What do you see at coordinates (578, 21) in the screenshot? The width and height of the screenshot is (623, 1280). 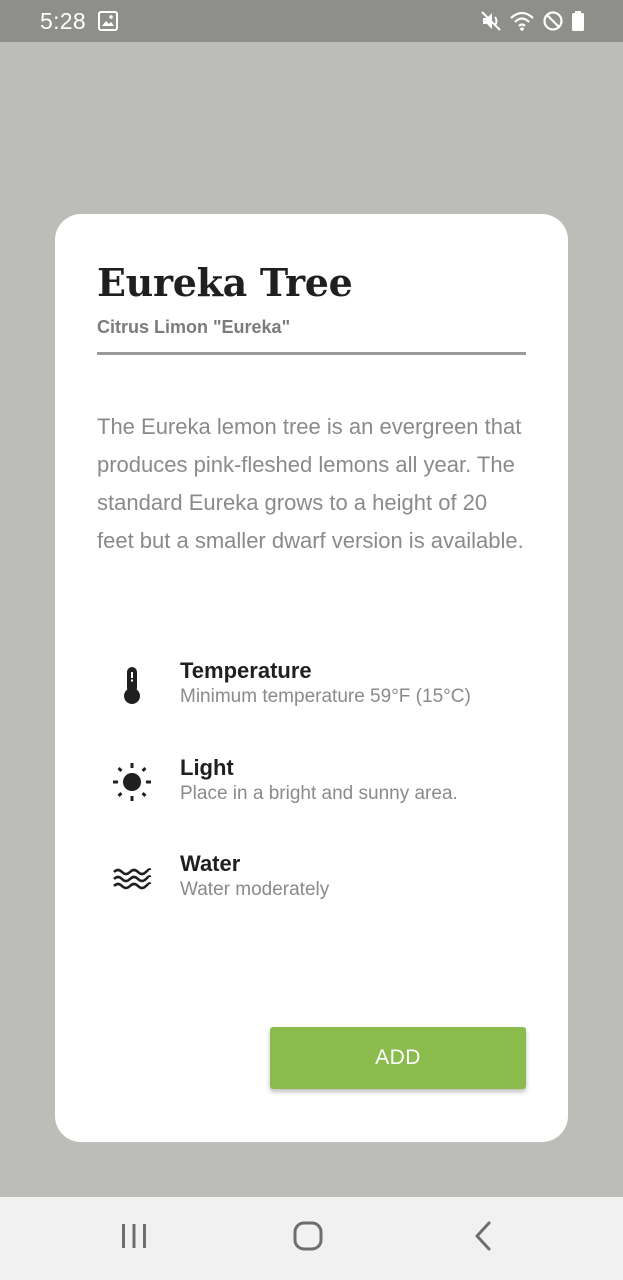 I see `battery-icon` at bounding box center [578, 21].